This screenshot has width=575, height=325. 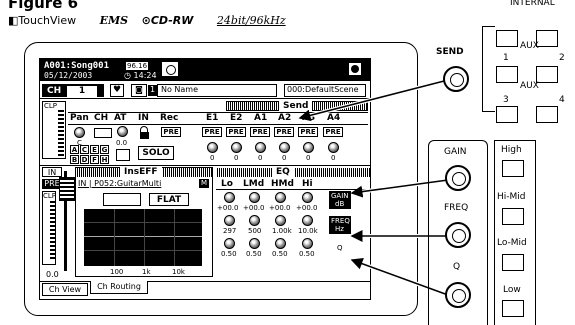 I want to click on aux-number-2: 2, so click(x=562, y=58).